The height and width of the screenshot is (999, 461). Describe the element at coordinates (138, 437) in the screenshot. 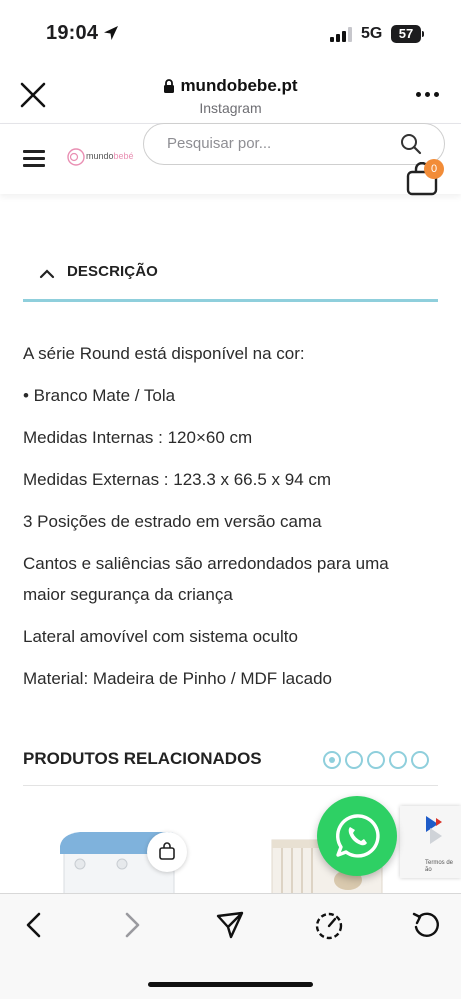

I see `description-line: Medidas Internas : 120×60 cm` at that location.